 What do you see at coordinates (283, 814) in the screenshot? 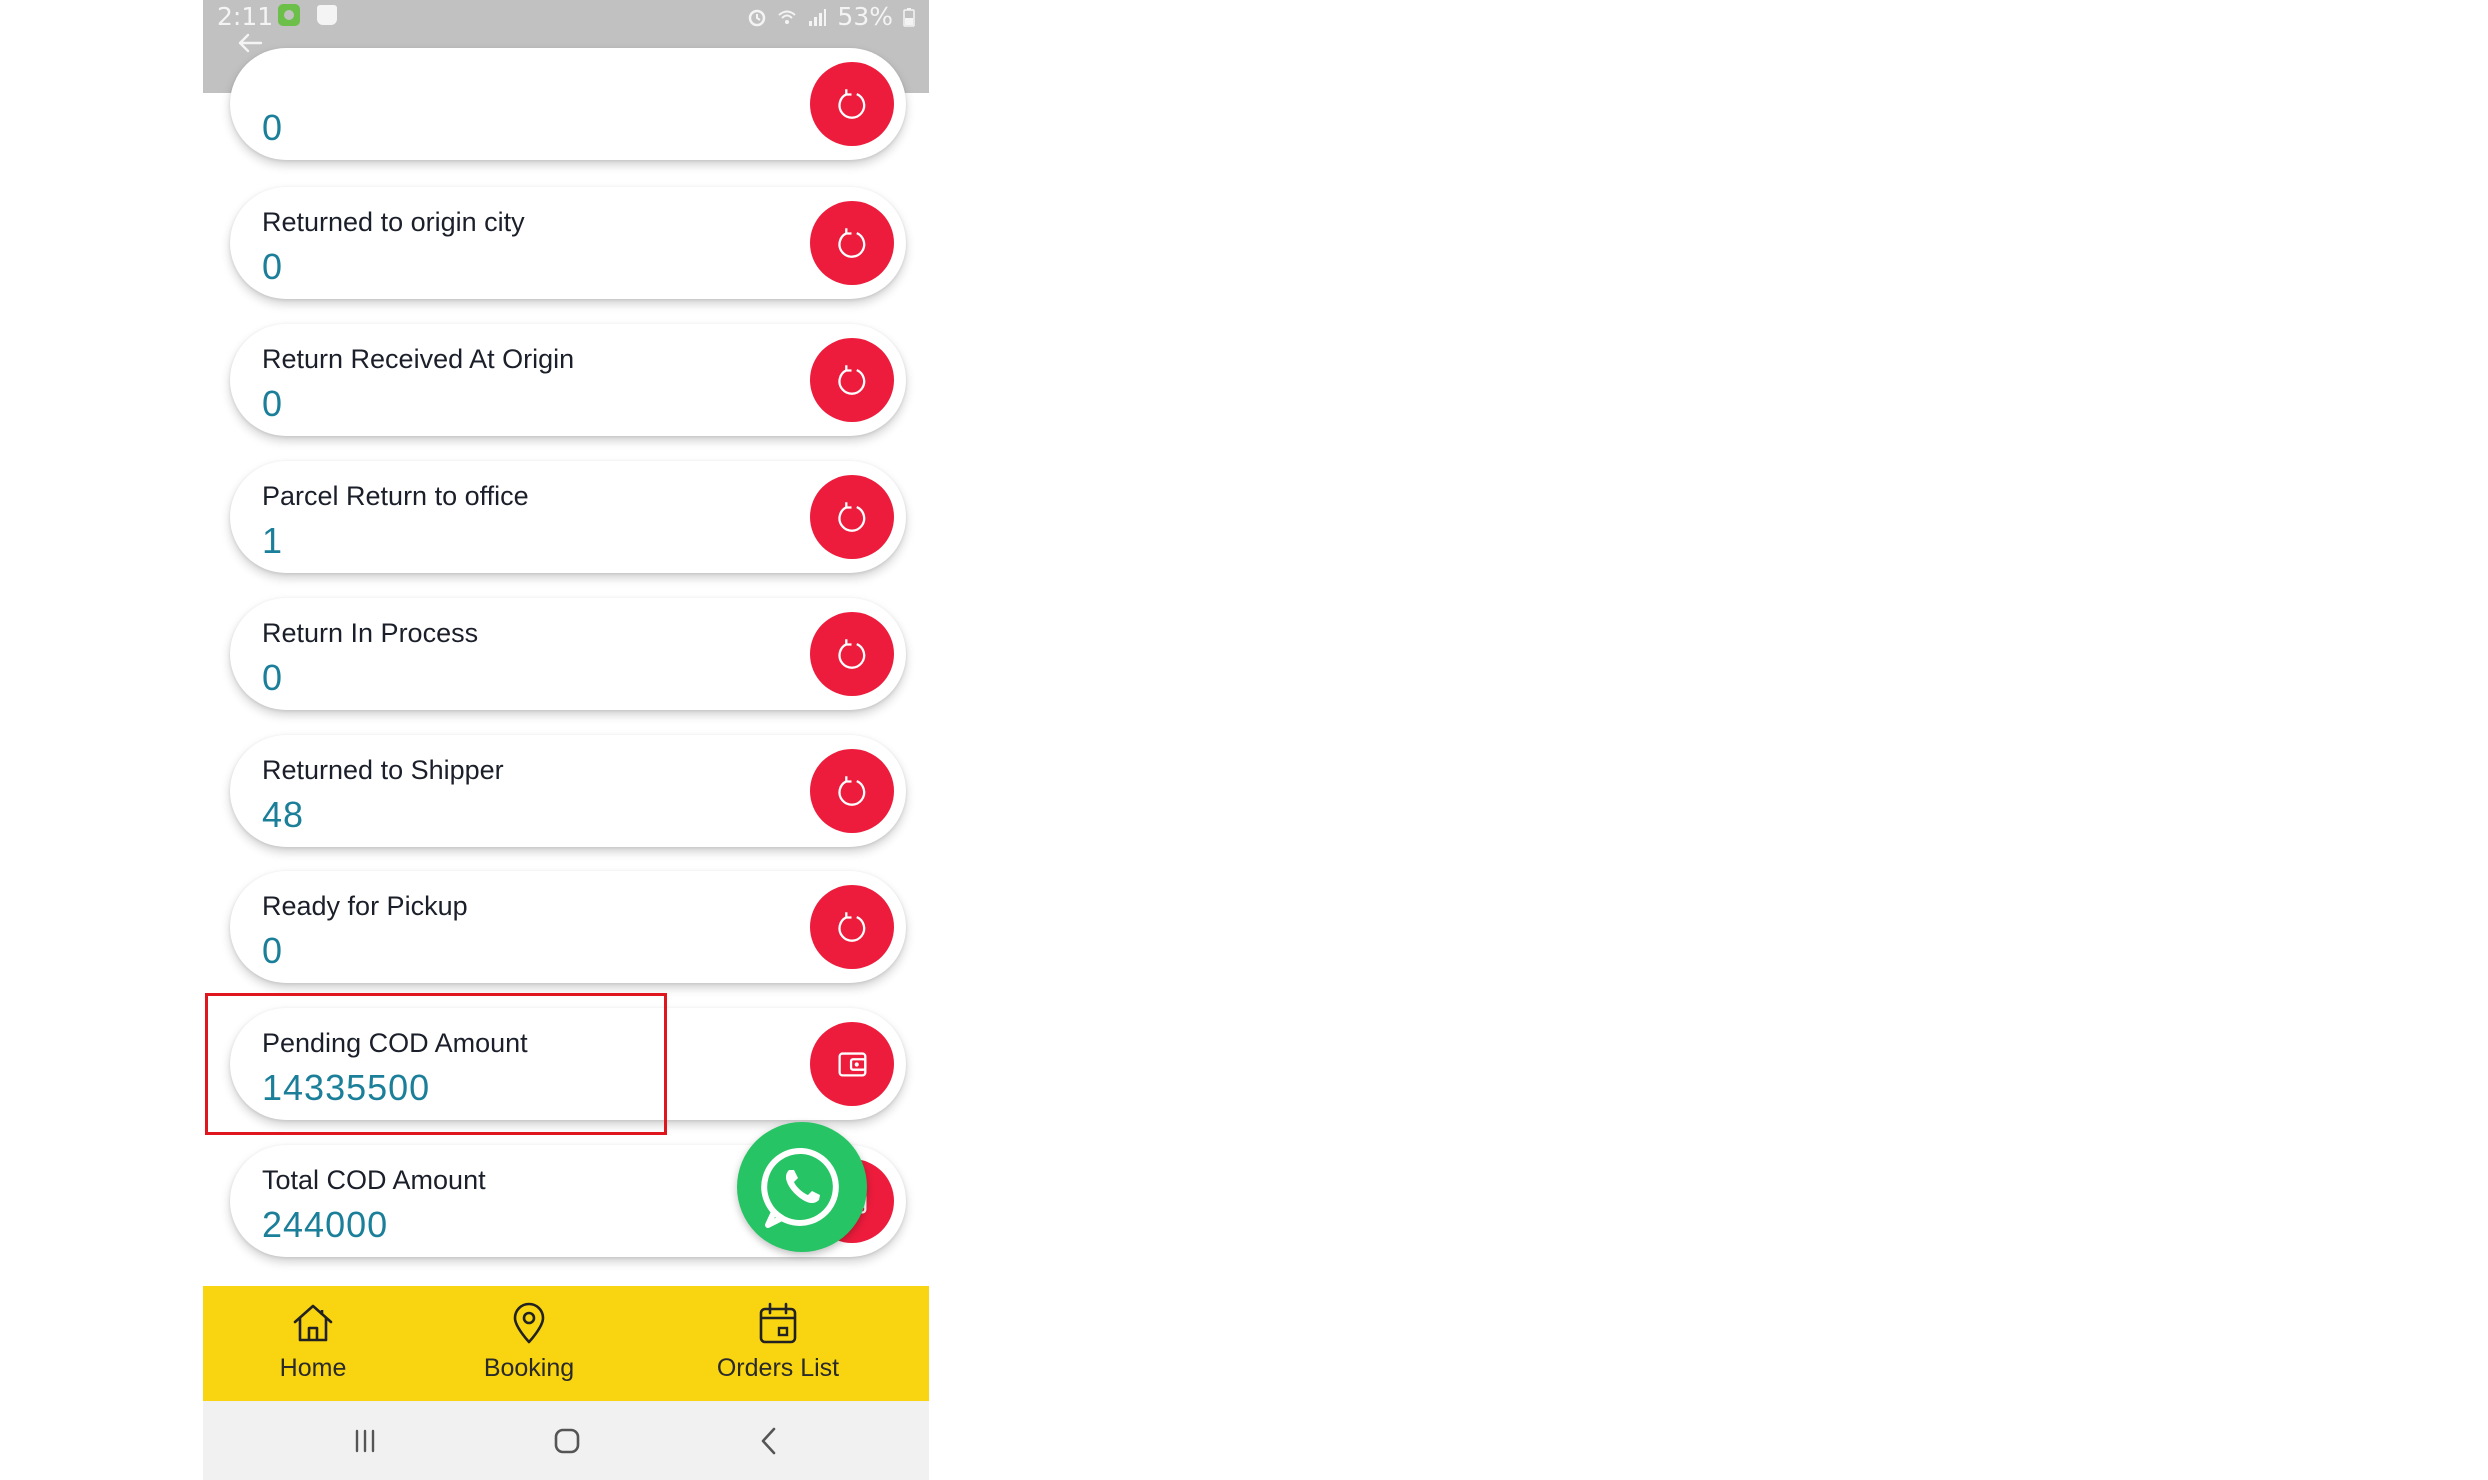
I see `card-value: 48` at bounding box center [283, 814].